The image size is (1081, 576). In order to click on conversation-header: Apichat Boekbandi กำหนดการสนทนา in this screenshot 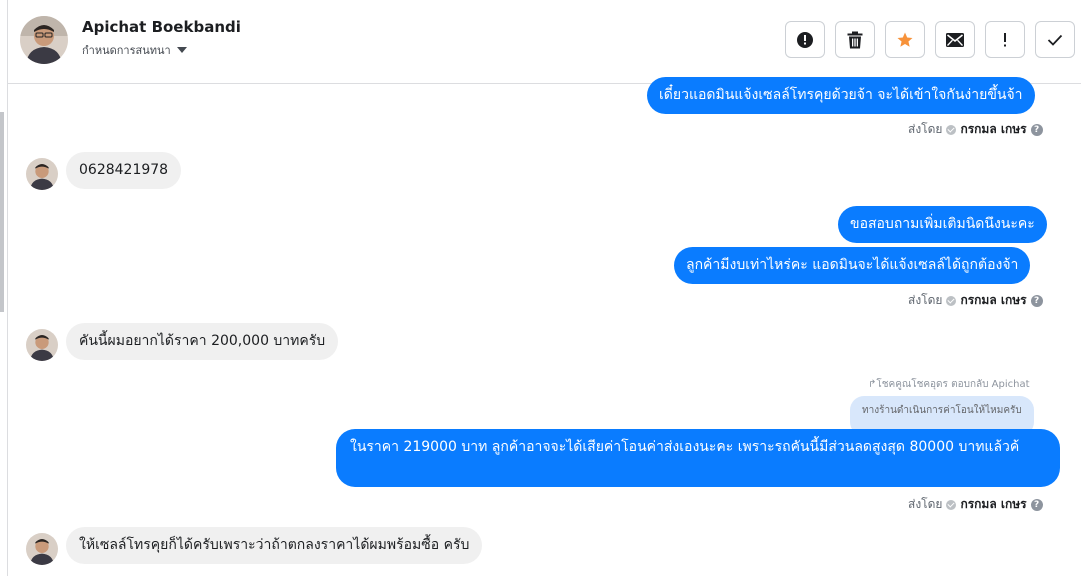, I will do `click(544, 42)`.